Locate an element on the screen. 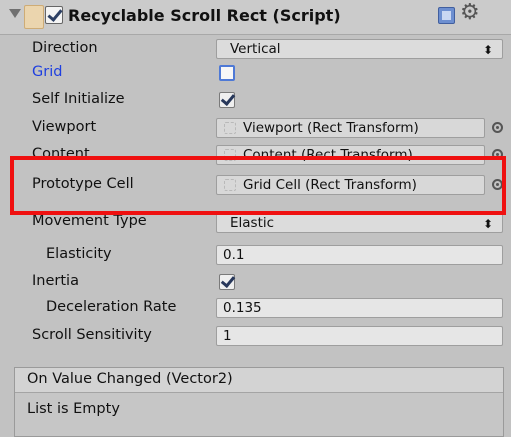 The image size is (511, 437). inertia-checkbox is located at coordinates (227, 281).